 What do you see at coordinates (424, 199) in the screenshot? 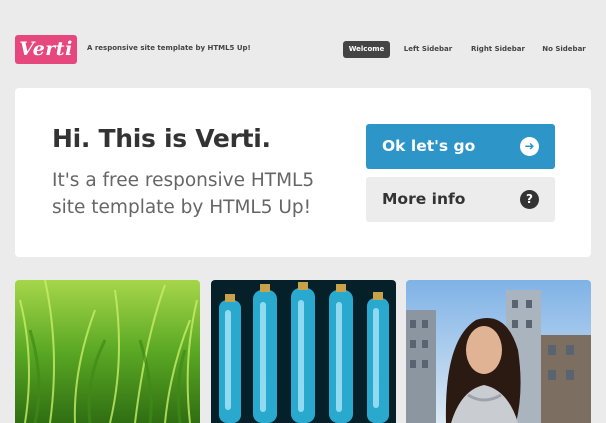
I see `more-info-label: More info` at bounding box center [424, 199].